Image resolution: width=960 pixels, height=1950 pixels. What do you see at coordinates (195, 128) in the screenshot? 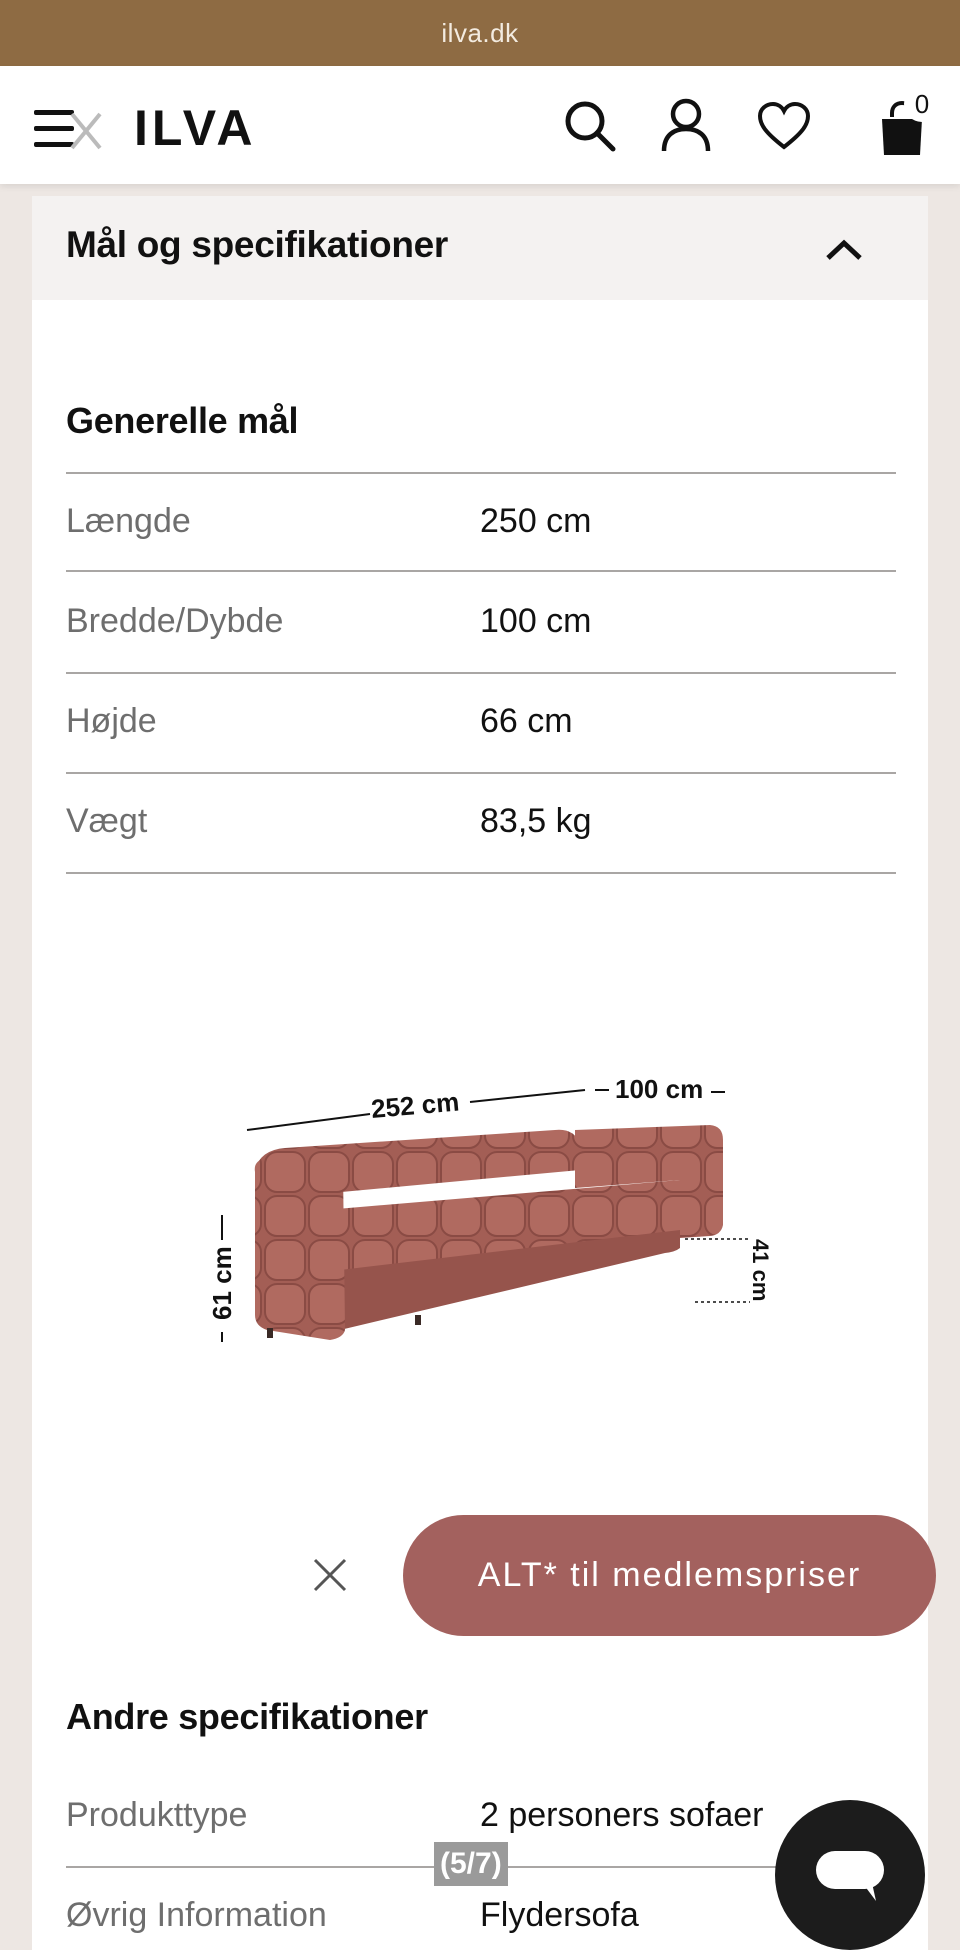
I see `ilva-logo: ILVA` at bounding box center [195, 128].